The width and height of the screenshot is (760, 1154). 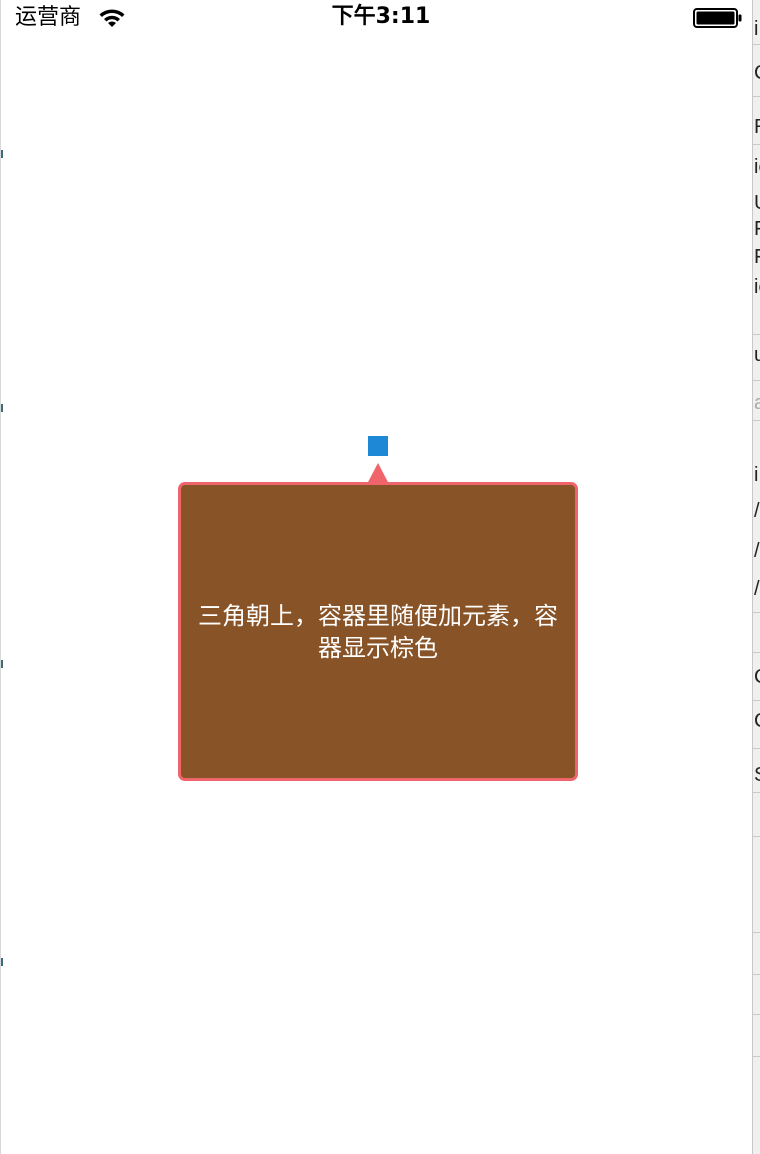 What do you see at coordinates (378, 473) in the screenshot?
I see `popover-arrow` at bounding box center [378, 473].